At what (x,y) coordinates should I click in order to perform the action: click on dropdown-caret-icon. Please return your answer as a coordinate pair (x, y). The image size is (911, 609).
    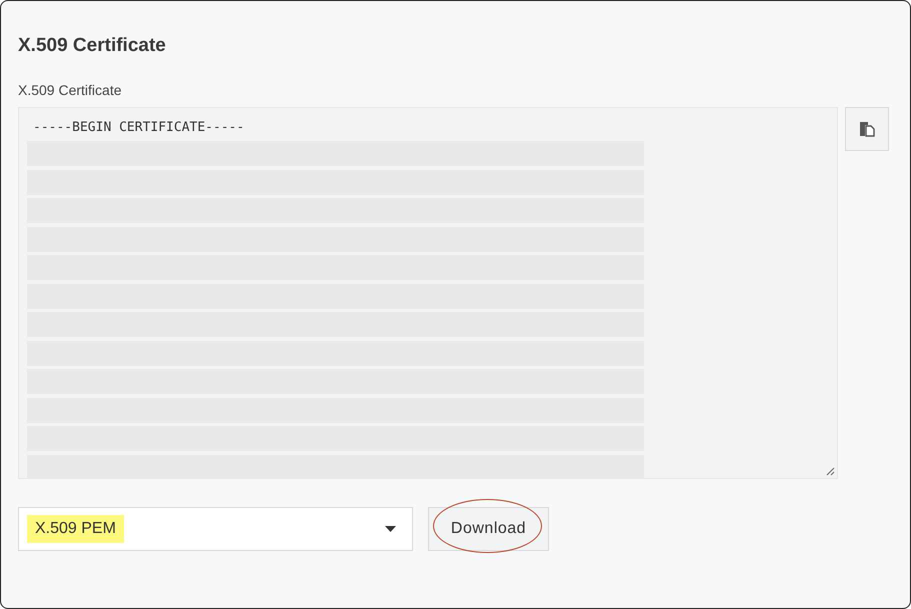
    Looking at the image, I should click on (390, 529).